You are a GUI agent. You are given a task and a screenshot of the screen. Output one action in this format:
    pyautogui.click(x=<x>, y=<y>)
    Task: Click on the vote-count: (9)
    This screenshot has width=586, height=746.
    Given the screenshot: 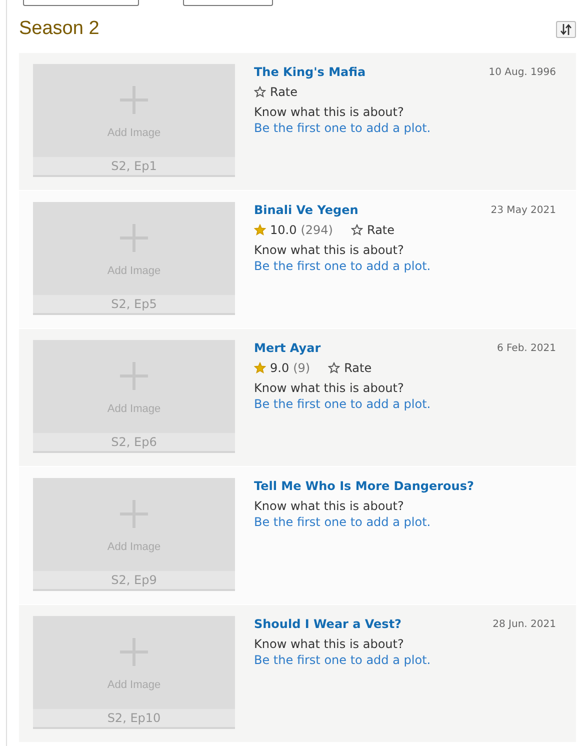 What is the action you would take?
    pyautogui.click(x=301, y=368)
    